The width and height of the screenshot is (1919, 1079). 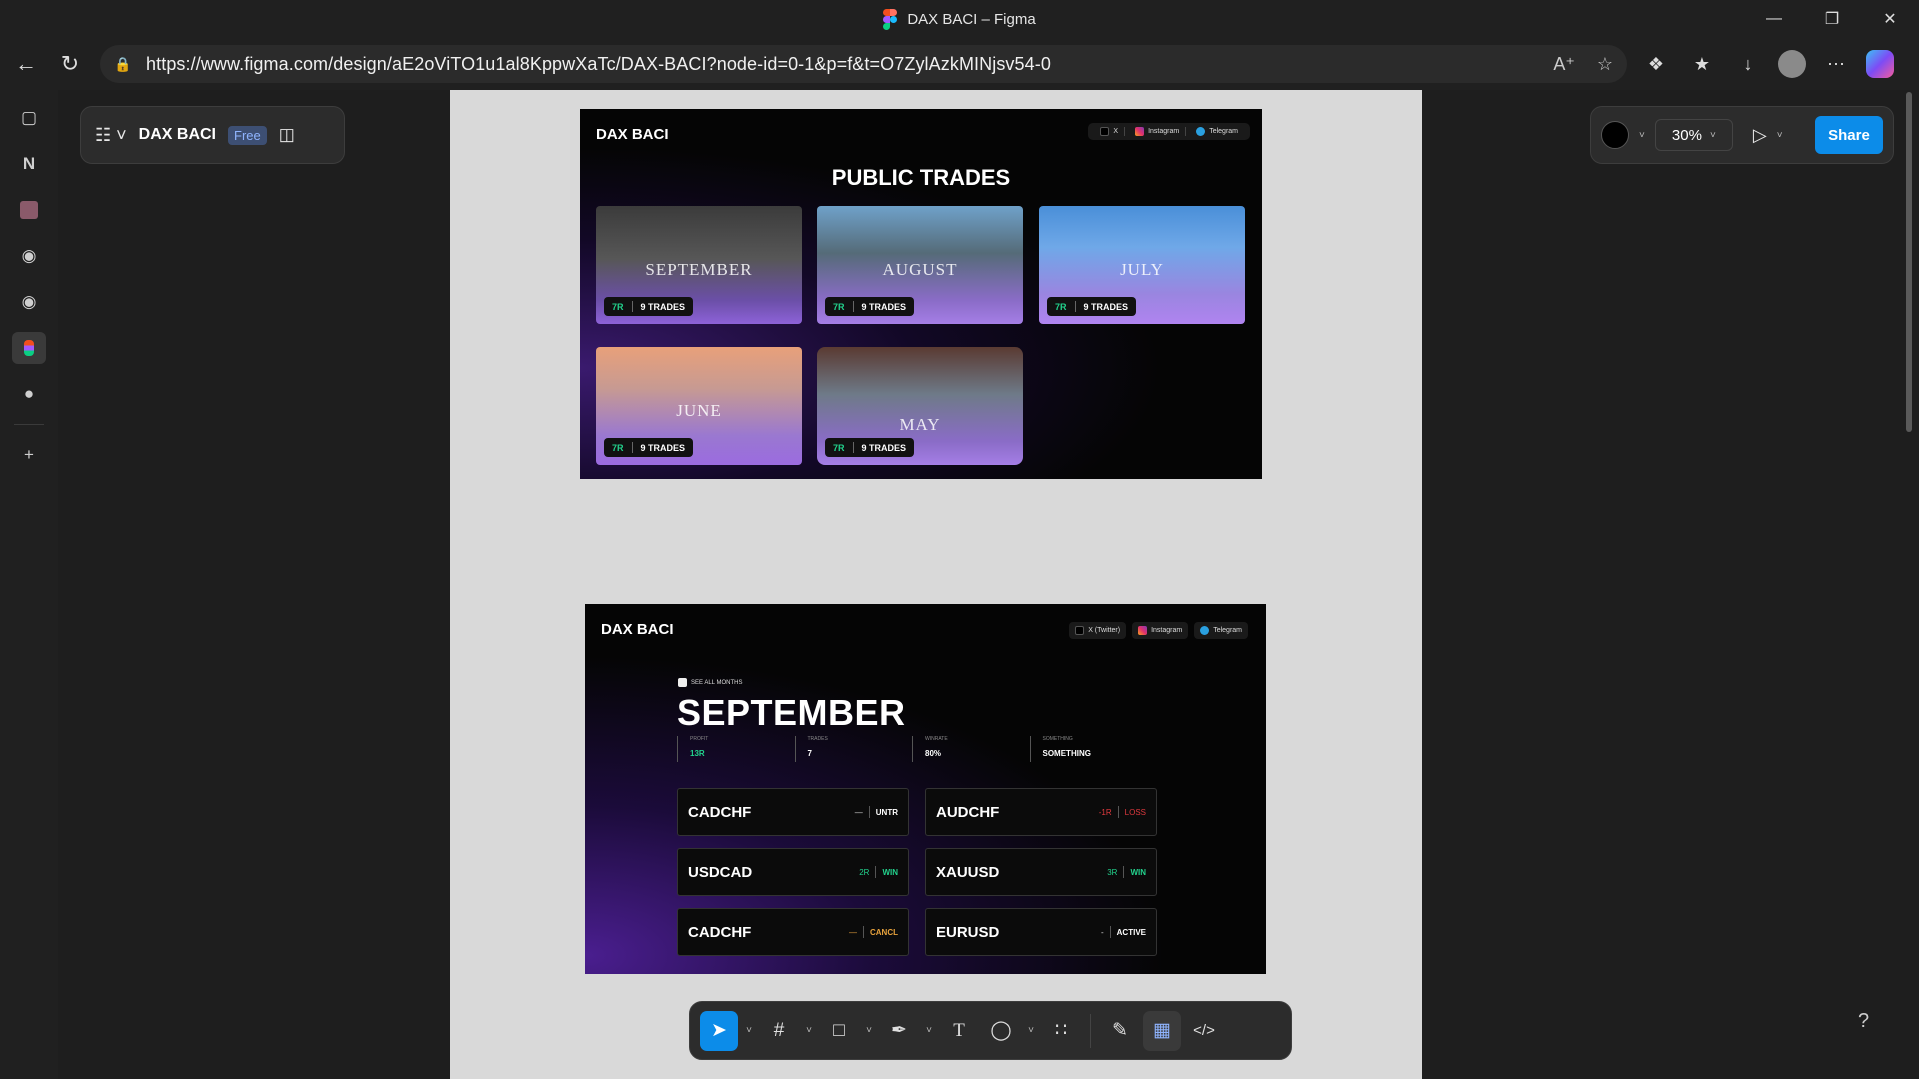 What do you see at coordinates (699, 410) in the screenshot?
I see `card-month: JUNE` at bounding box center [699, 410].